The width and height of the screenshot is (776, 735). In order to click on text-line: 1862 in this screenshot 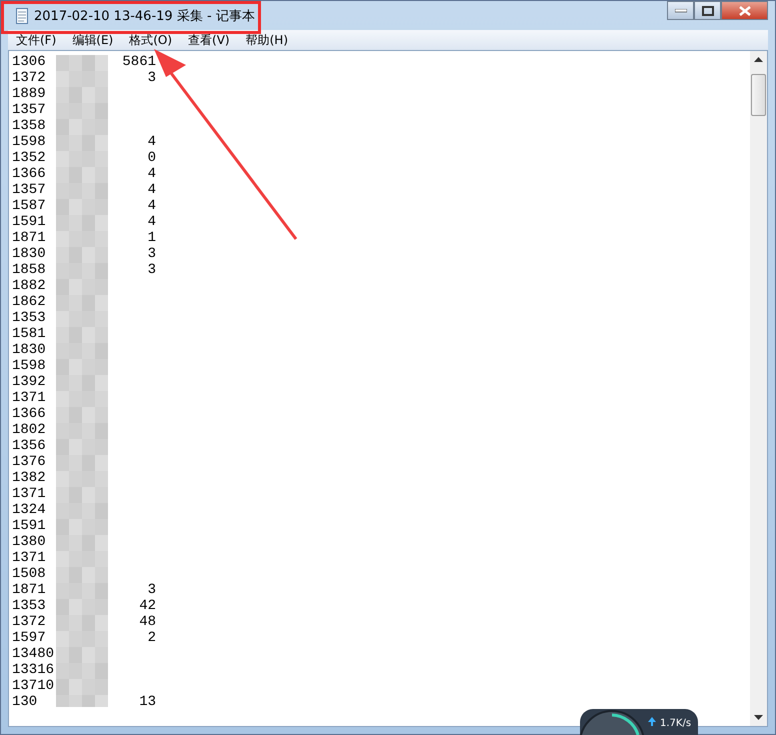, I will do `click(29, 302)`.